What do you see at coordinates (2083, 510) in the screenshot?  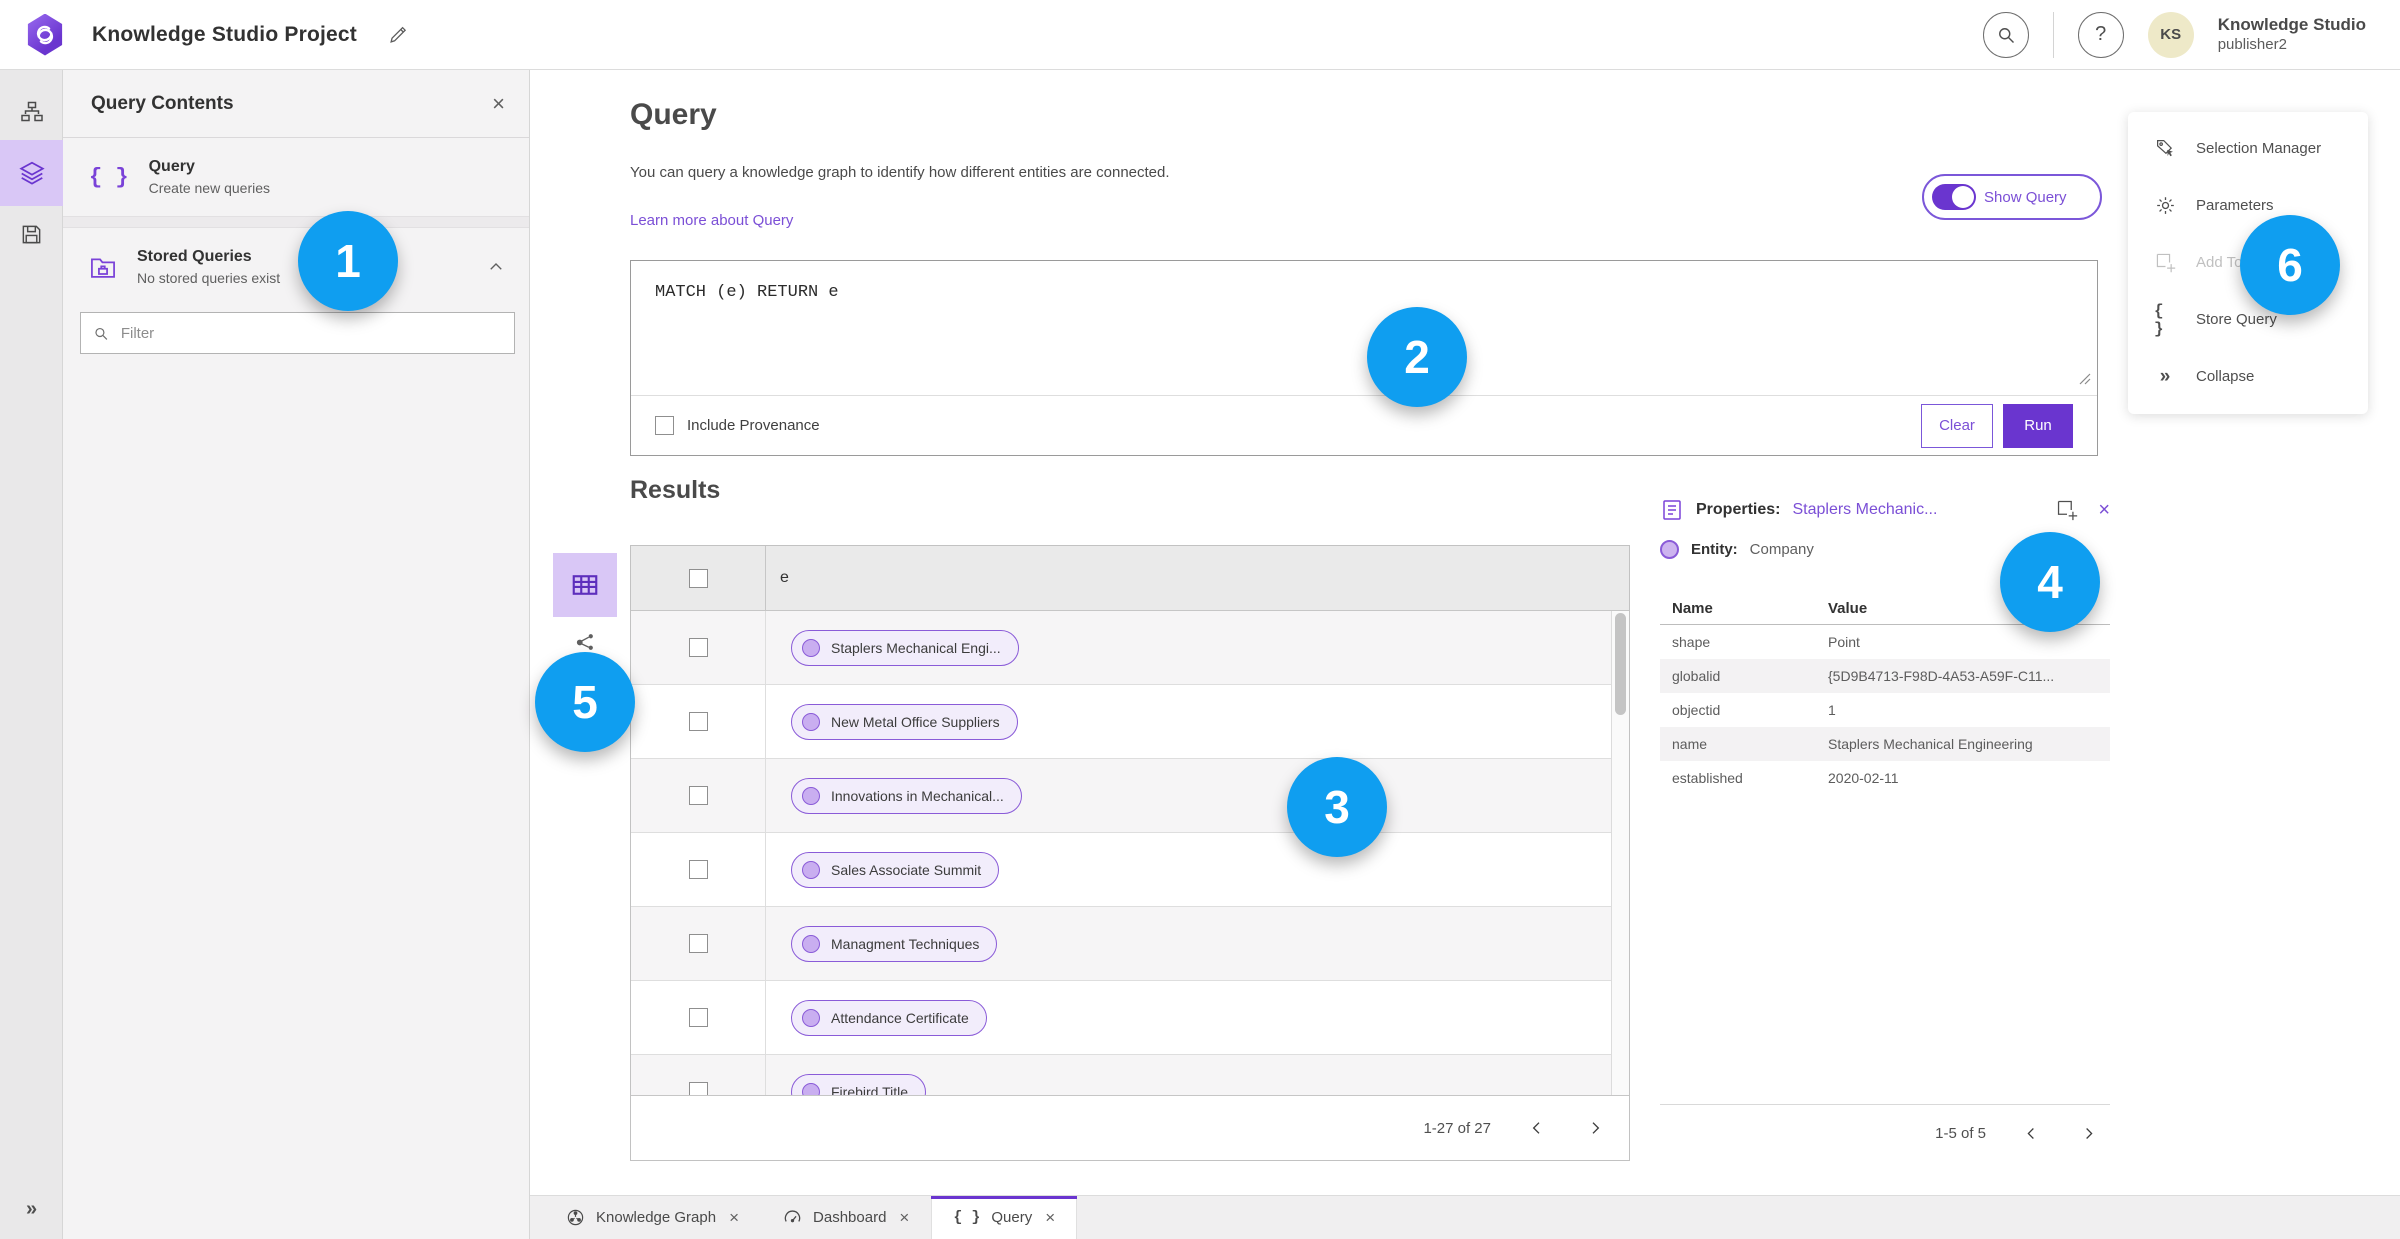 I see `properties-actions: ×` at bounding box center [2083, 510].